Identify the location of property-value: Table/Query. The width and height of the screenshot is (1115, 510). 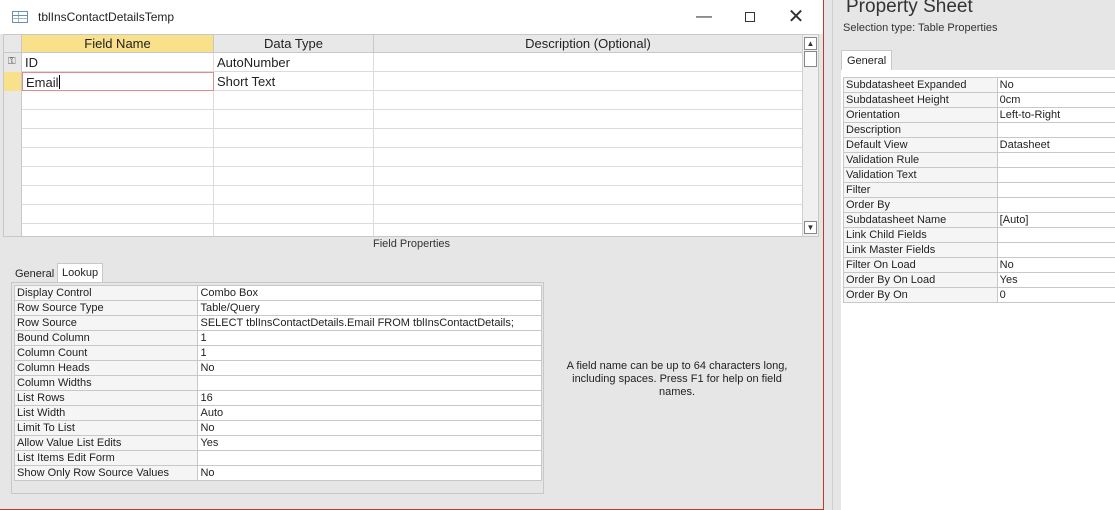
(369, 308).